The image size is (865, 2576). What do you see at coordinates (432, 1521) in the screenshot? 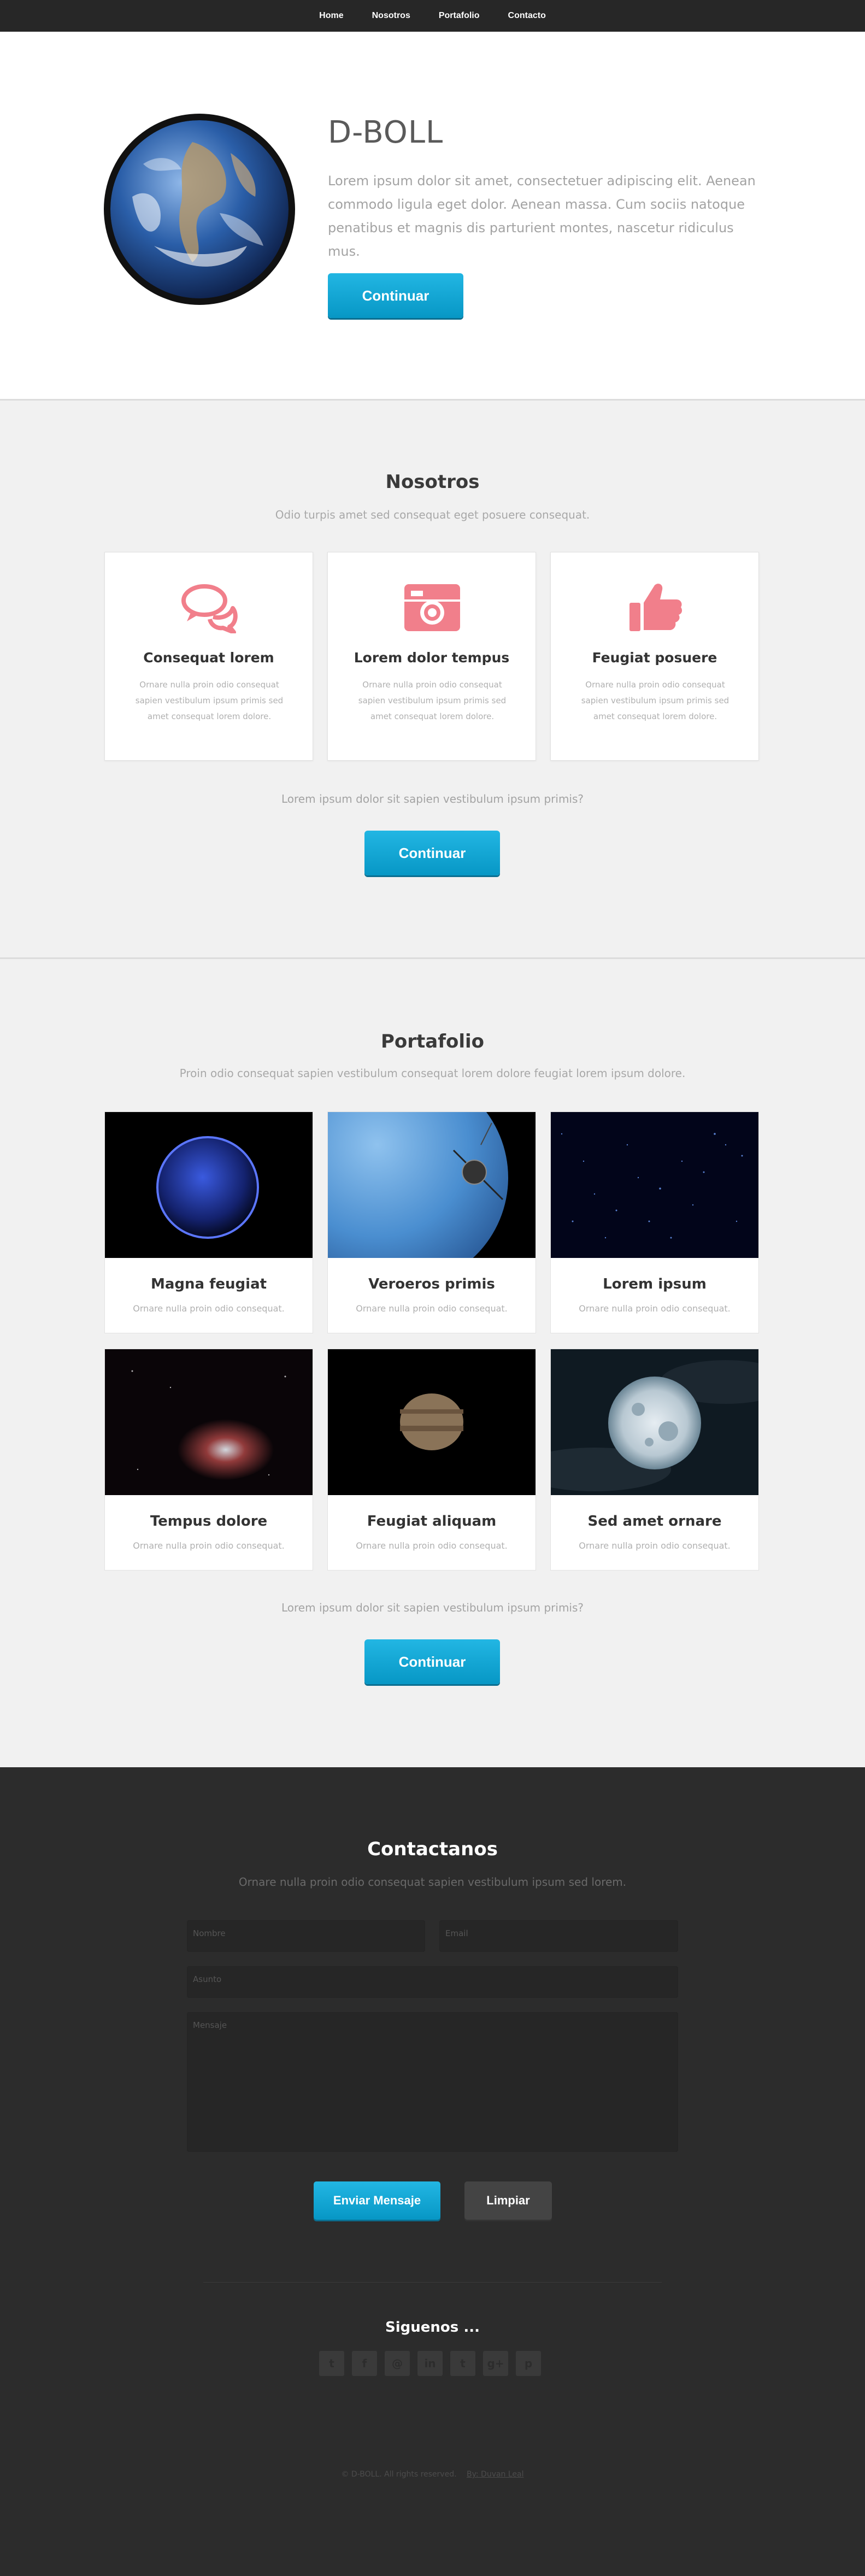
I see `portfolio-title: Feugiat aliquam` at bounding box center [432, 1521].